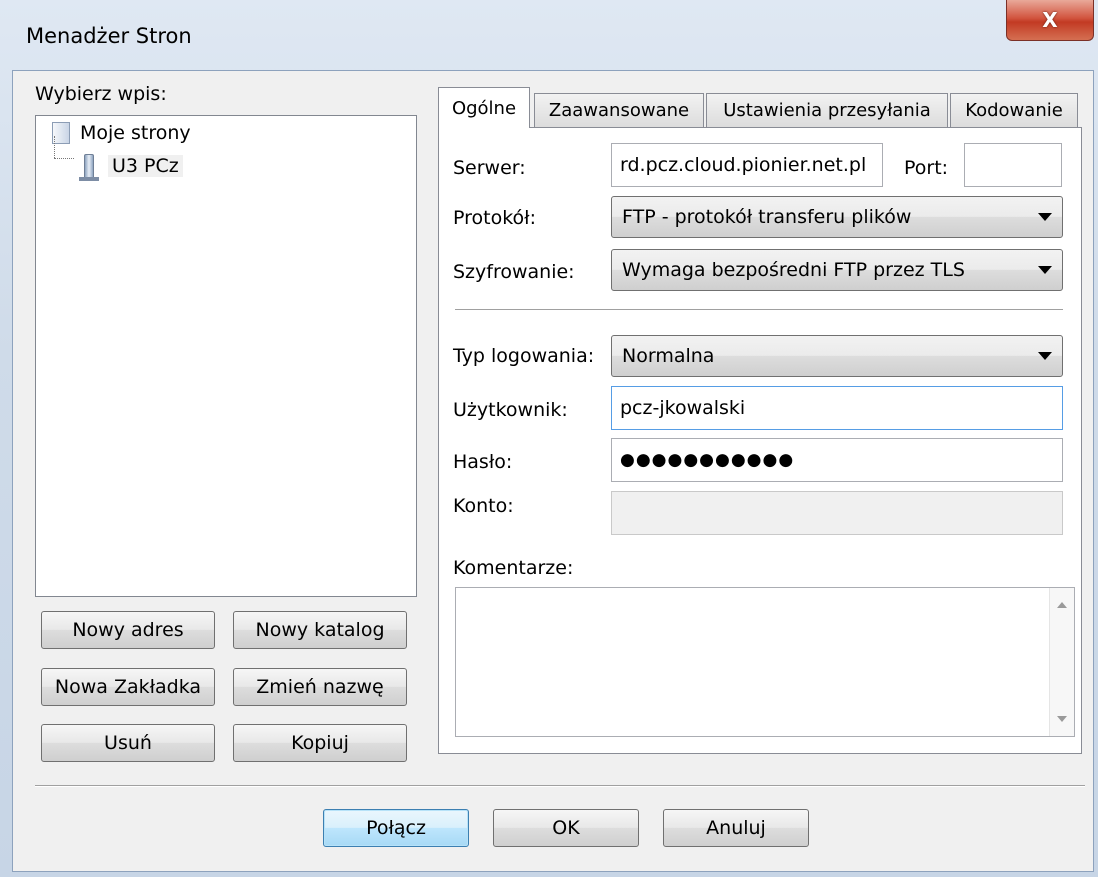 This screenshot has height=877, width=1098. What do you see at coordinates (510, 410) in the screenshot?
I see `user-label: Użytkownik:` at bounding box center [510, 410].